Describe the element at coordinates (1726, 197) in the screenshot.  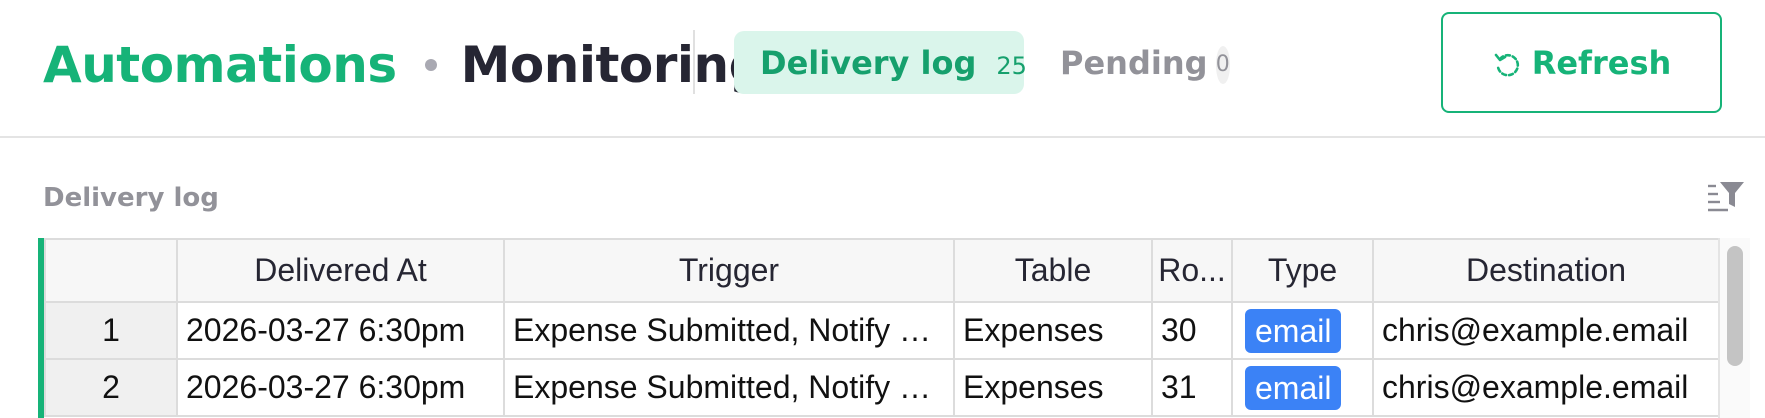
I see `filter-icon` at that location.